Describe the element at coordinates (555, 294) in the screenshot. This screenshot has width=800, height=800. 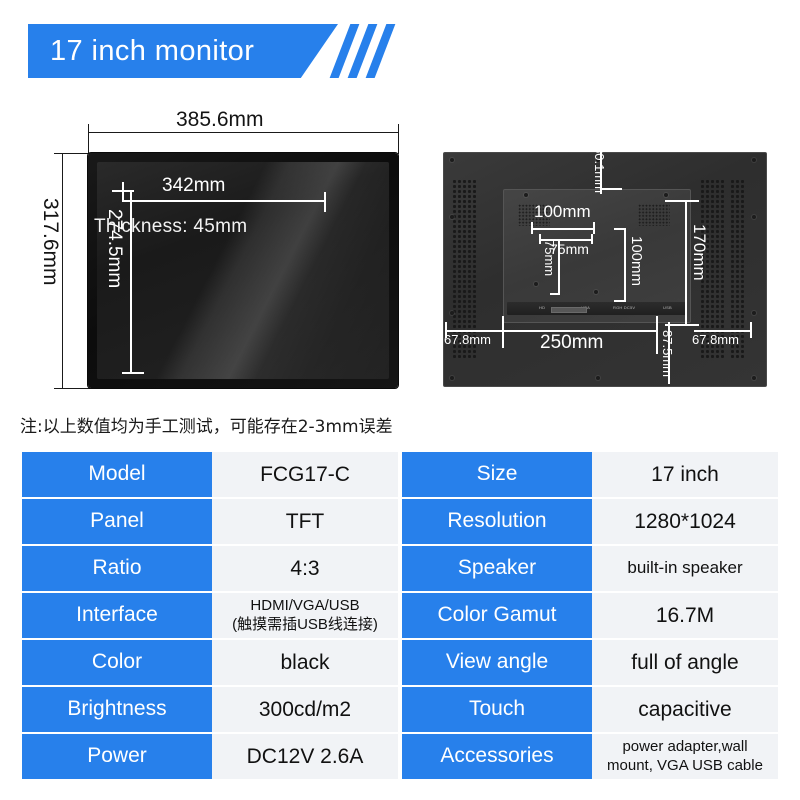
I see `vesa-75-v-tick-bottom` at that location.